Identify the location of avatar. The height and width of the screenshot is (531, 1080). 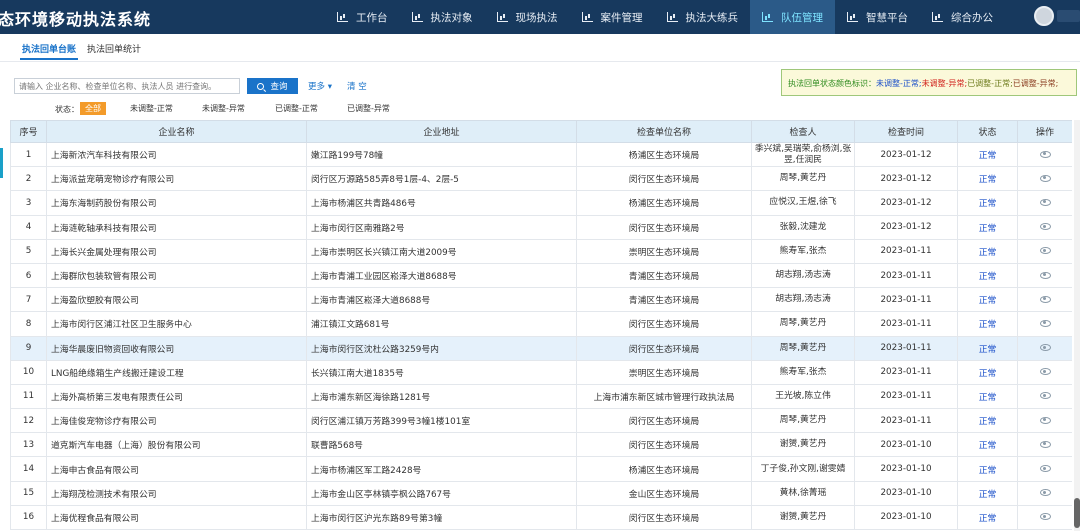
(1044, 16).